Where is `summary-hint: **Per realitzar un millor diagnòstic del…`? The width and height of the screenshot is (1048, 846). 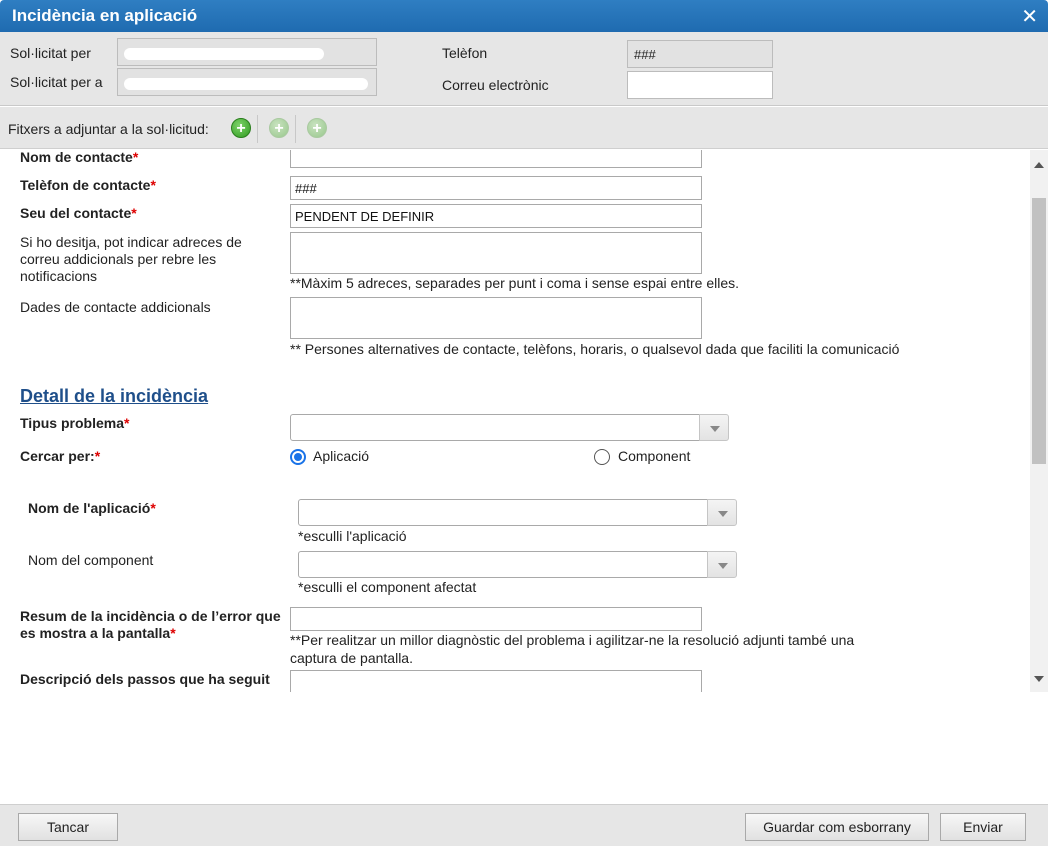
summary-hint: **Per realitzar un millor diagnòstic del… is located at coordinates (572, 649).